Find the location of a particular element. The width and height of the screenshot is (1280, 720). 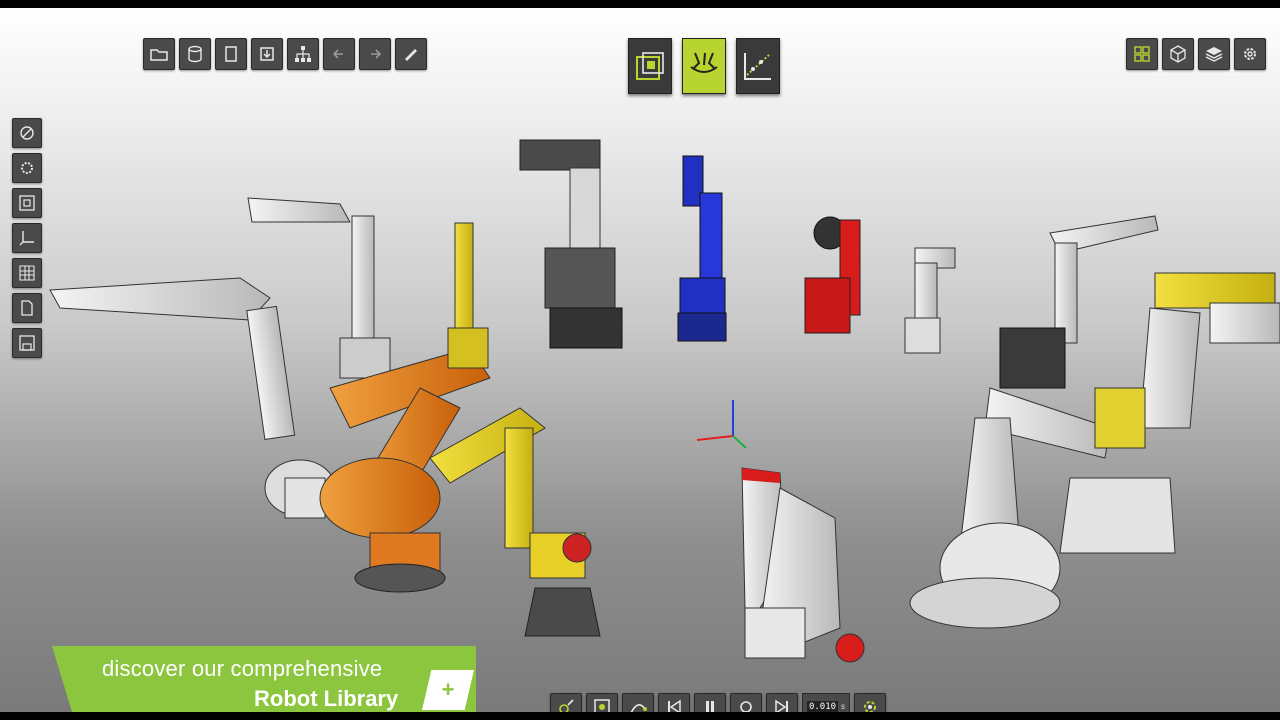

frame-button is located at coordinates (27, 203).